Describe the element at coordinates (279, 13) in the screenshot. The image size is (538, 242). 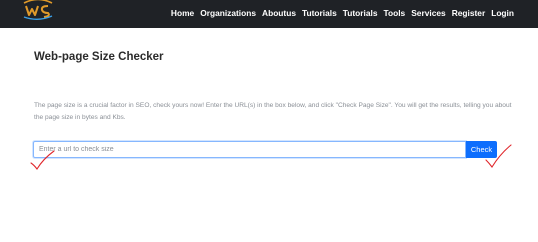
I see `nav-aboutus: Aboutus` at that location.